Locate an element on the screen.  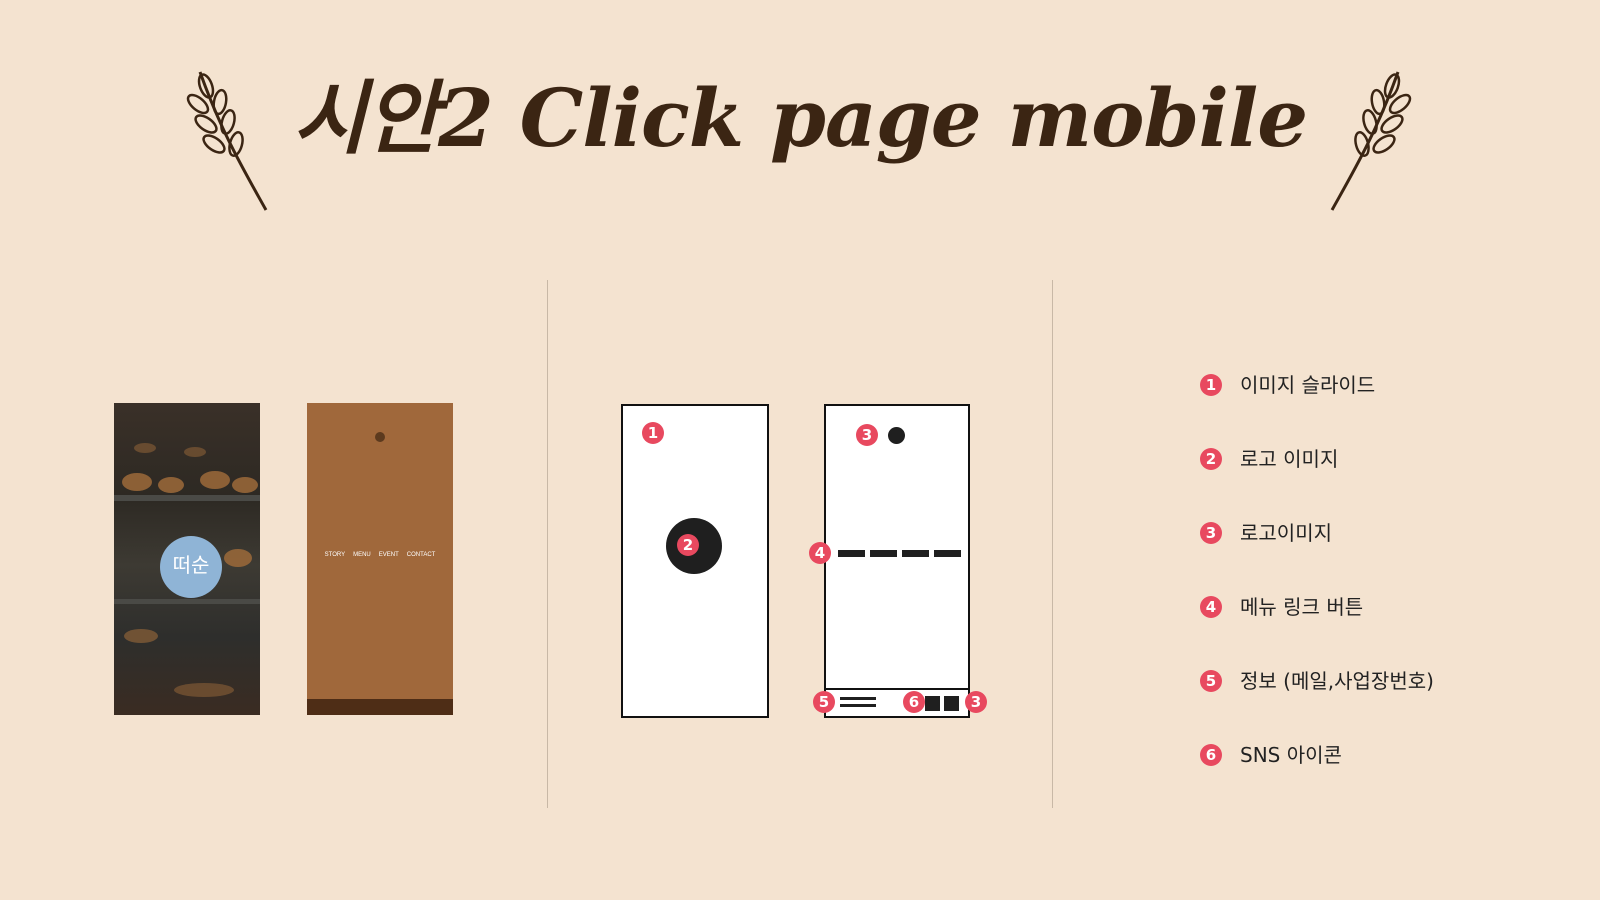
legend-badge: 2 is located at coordinates (1211, 459).